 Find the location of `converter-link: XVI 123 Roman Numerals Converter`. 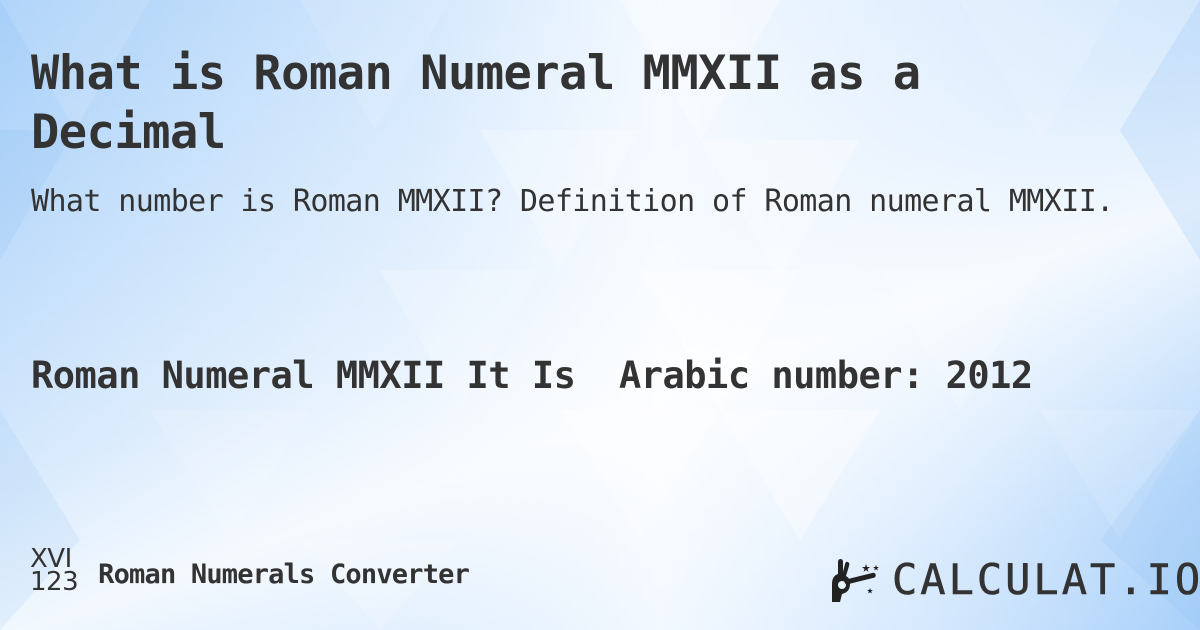

converter-link: XVI 123 Roman Numerals Converter is located at coordinates (250, 571).